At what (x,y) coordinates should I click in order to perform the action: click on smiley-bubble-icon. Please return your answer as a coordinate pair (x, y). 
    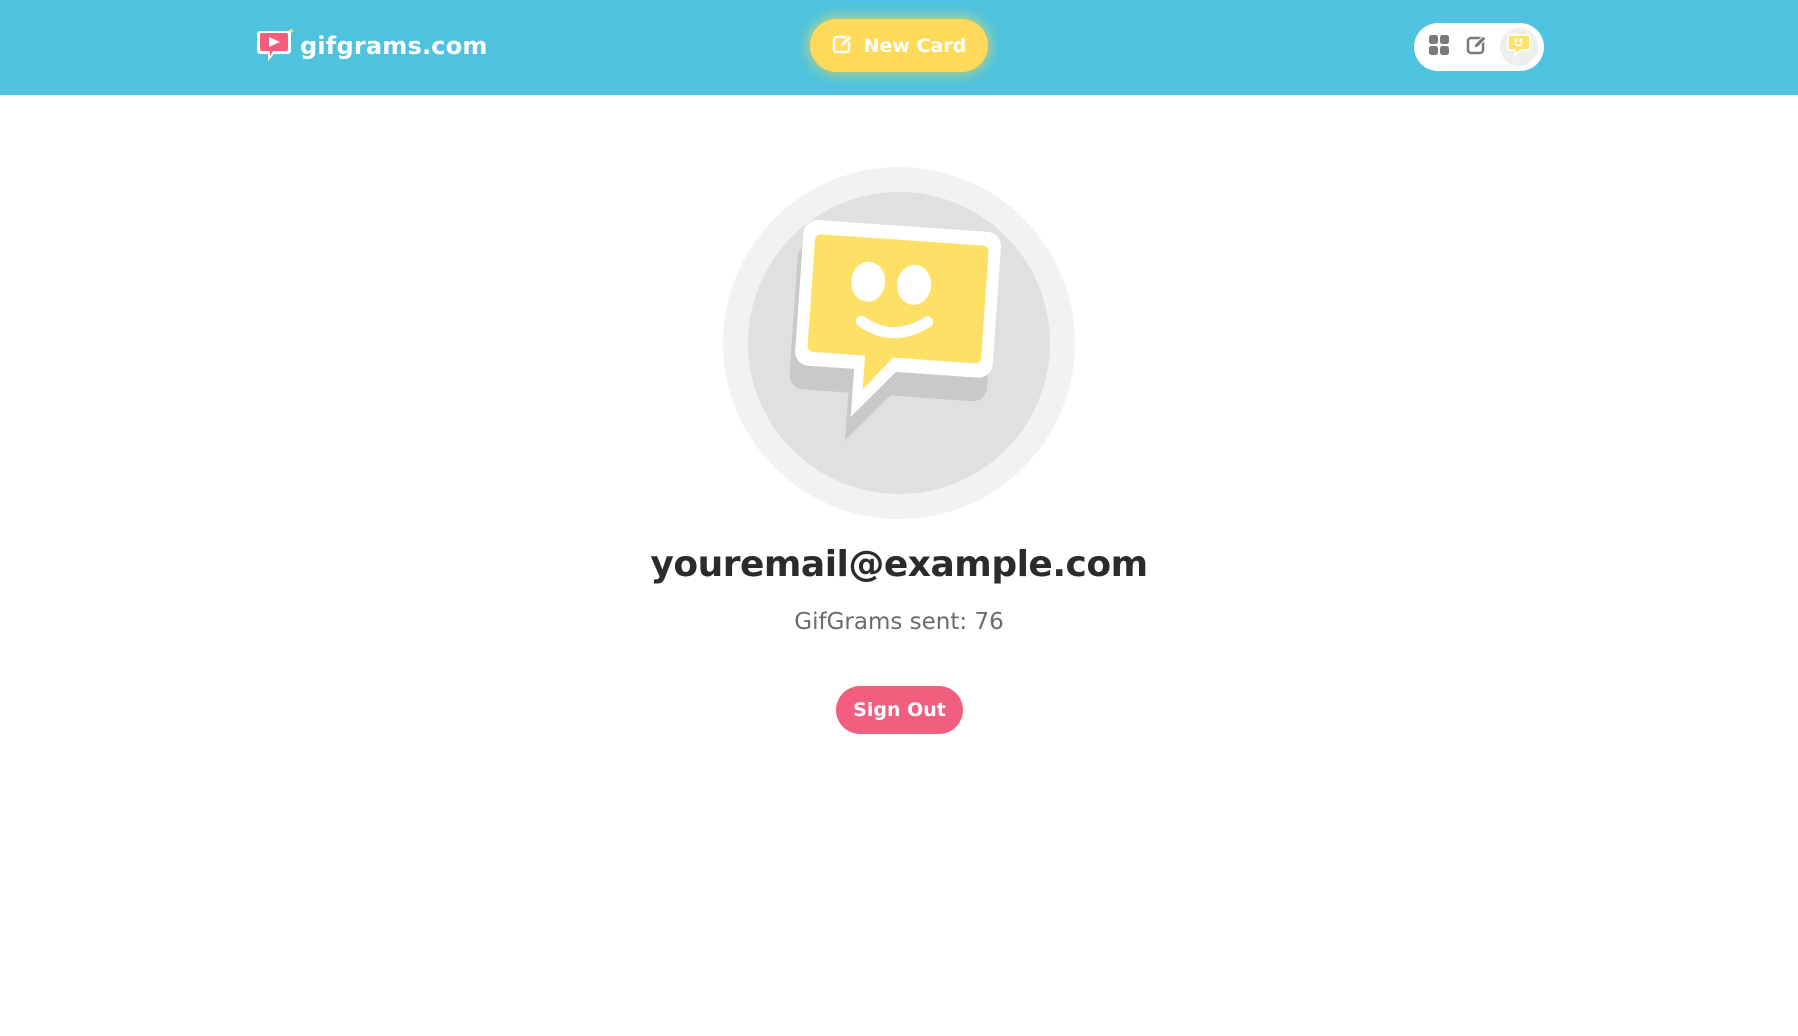
    Looking at the image, I should click on (1519, 47).